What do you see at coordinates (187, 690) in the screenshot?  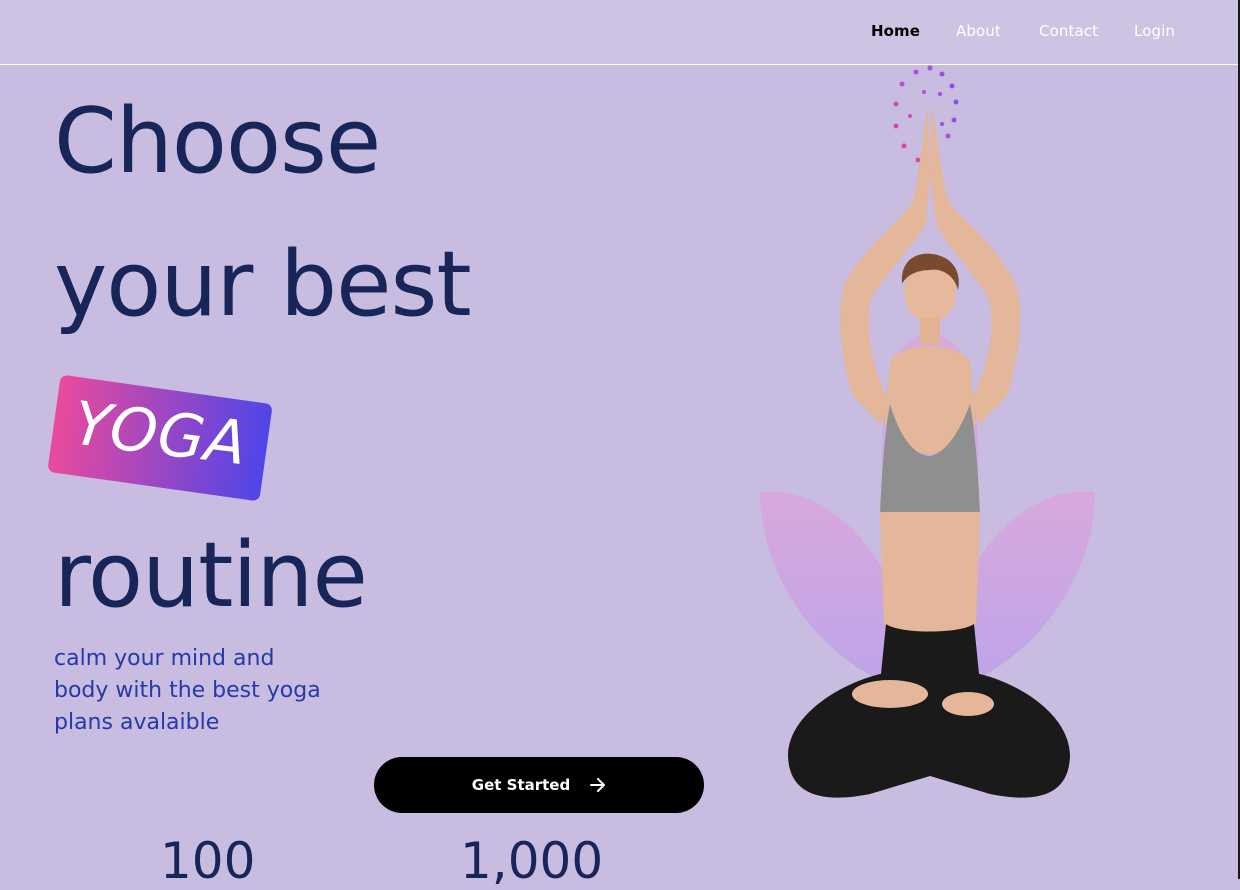 I see `tagline-line: body with the best yoga` at bounding box center [187, 690].